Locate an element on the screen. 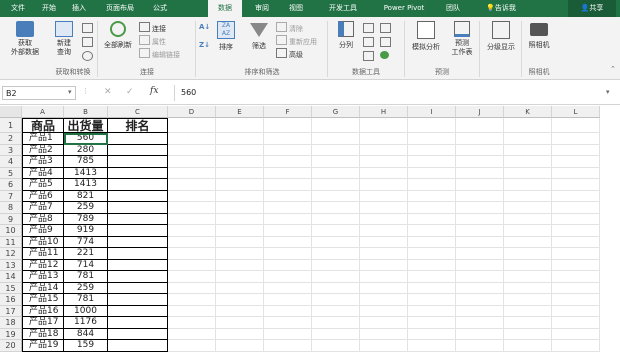 The width and height of the screenshot is (620, 357). table-cell: 产品17 is located at coordinates (43, 323).